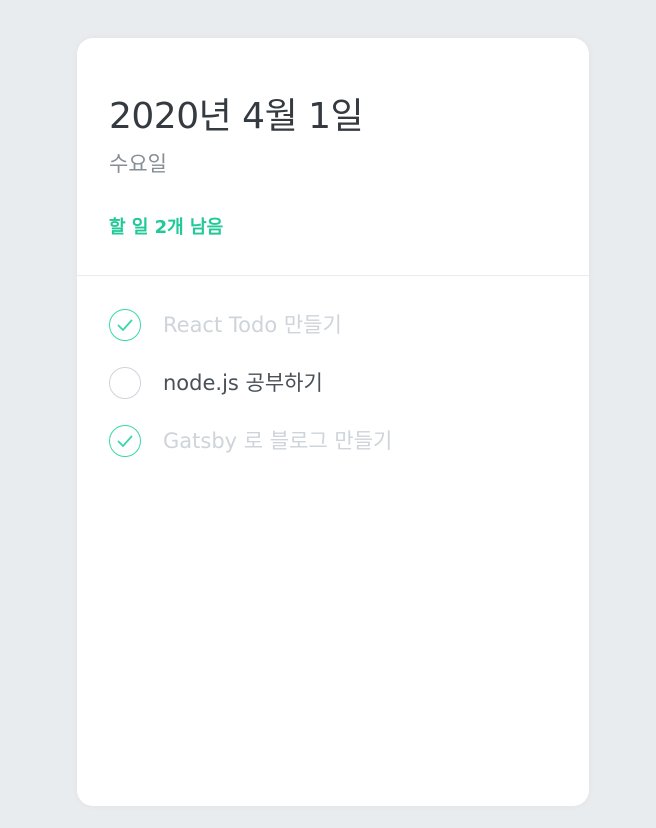 The width and height of the screenshot is (656, 828). What do you see at coordinates (278, 441) in the screenshot?
I see `todo-text: Gatsby 로 블로그 만들기` at bounding box center [278, 441].